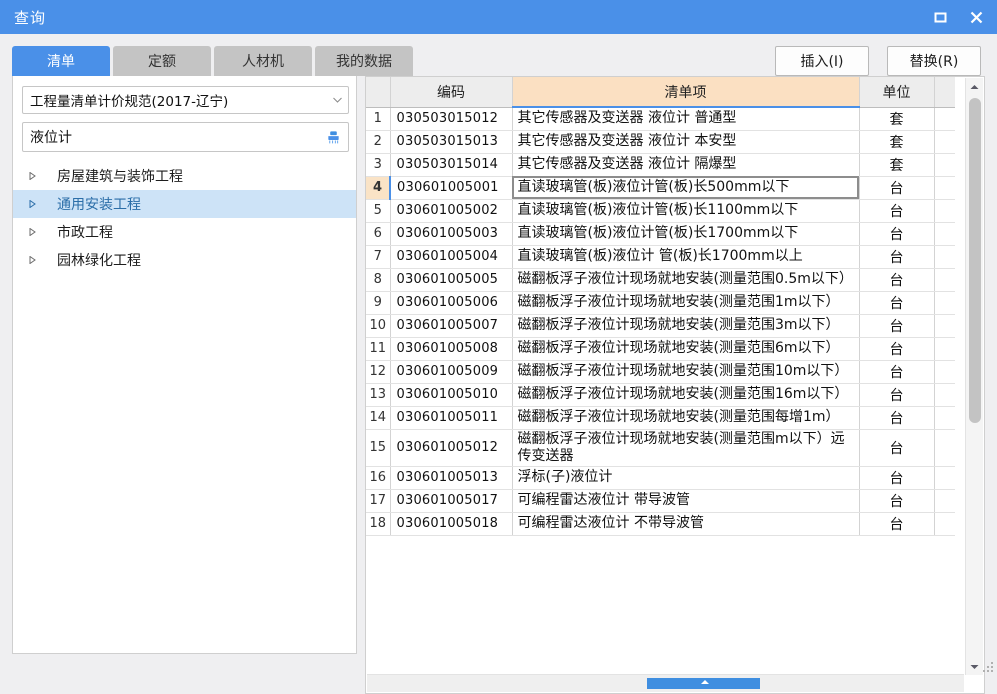 Image resolution: width=997 pixels, height=694 pixels. What do you see at coordinates (686, 188) in the screenshot?
I see `item-cell: 直读玻璃管(板)液位计管(板)长500mm以下` at bounding box center [686, 188].